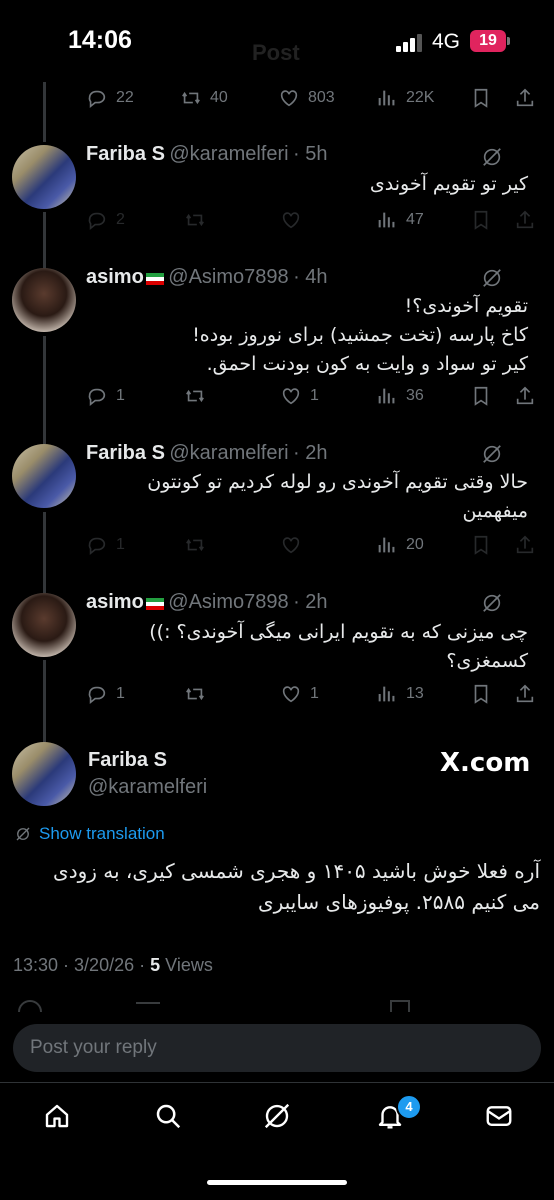 This screenshot has height=1200, width=554. I want to click on views-button: 36, so click(400, 396).